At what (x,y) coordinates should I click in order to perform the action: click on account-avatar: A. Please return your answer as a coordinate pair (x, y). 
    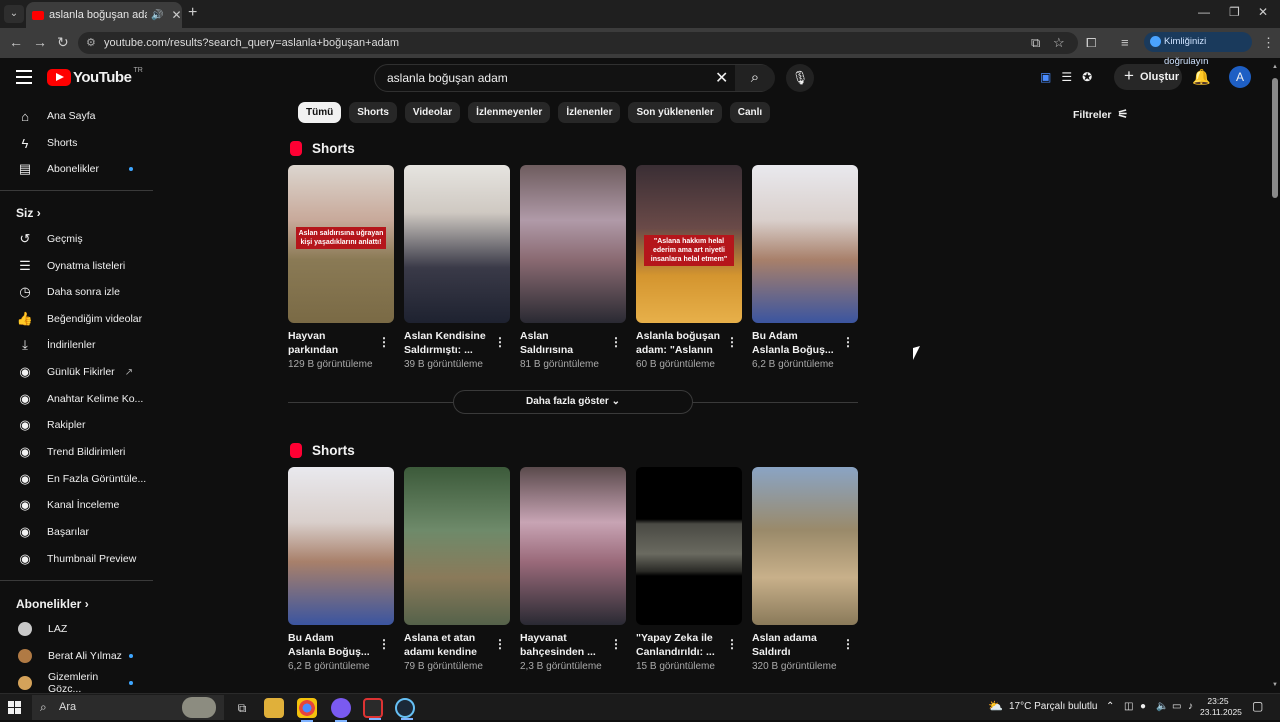
    Looking at the image, I should click on (1240, 77).